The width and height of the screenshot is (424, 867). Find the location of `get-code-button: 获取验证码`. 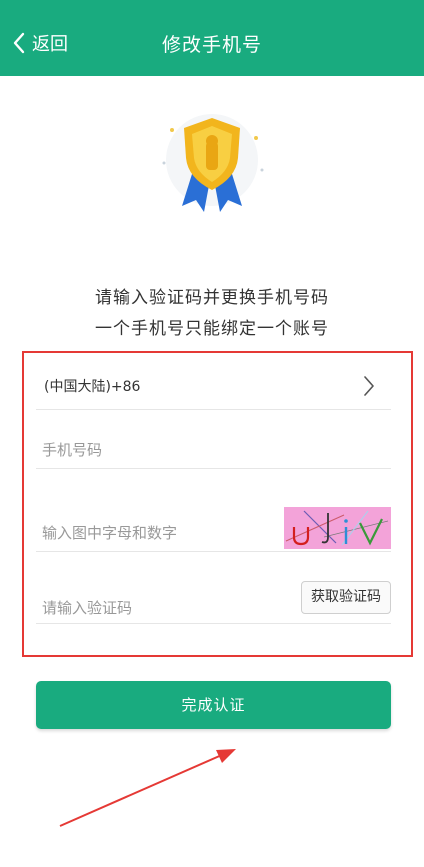

get-code-button: 获取验证码 is located at coordinates (346, 597).